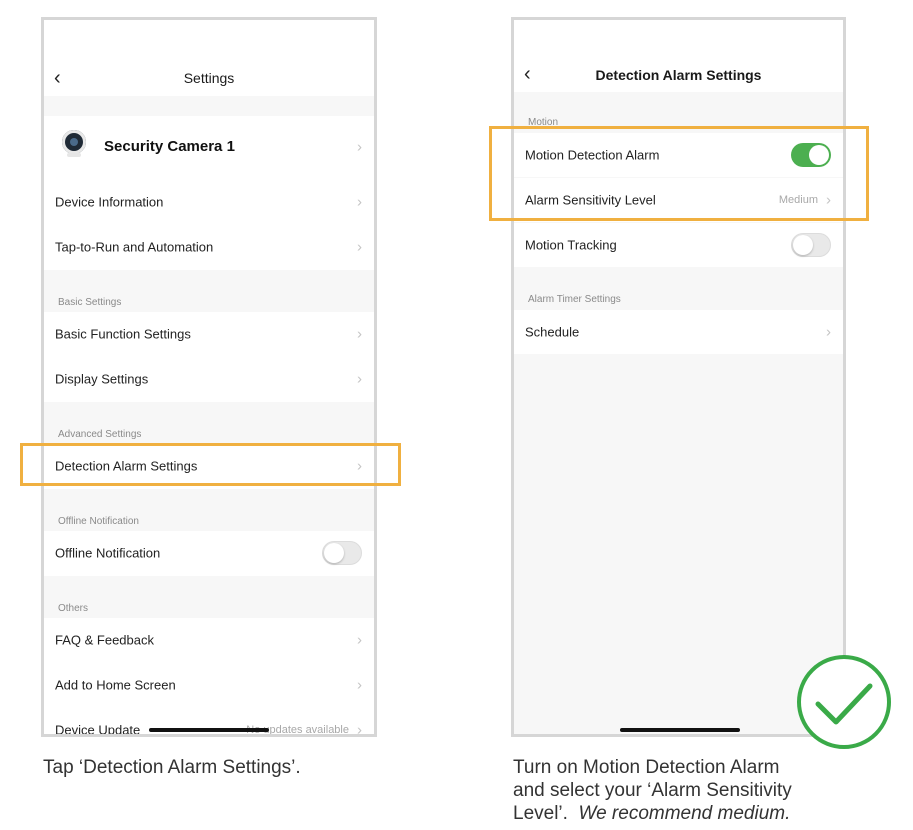 This screenshot has height=830, width=913. I want to click on page-title: Settings, so click(209, 78).